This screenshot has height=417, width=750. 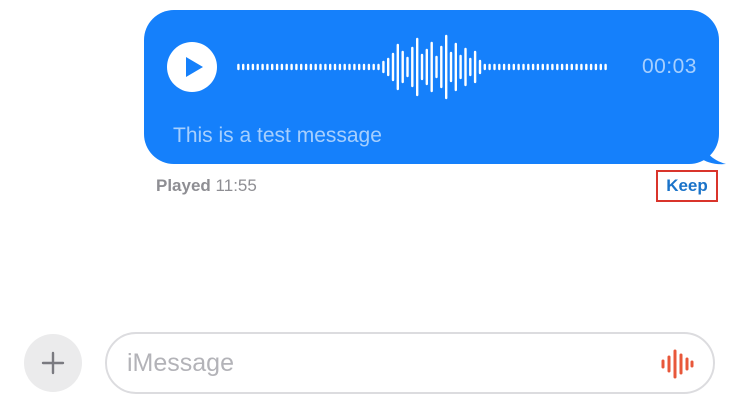 I want to click on keep-button: Keep, so click(x=687, y=186).